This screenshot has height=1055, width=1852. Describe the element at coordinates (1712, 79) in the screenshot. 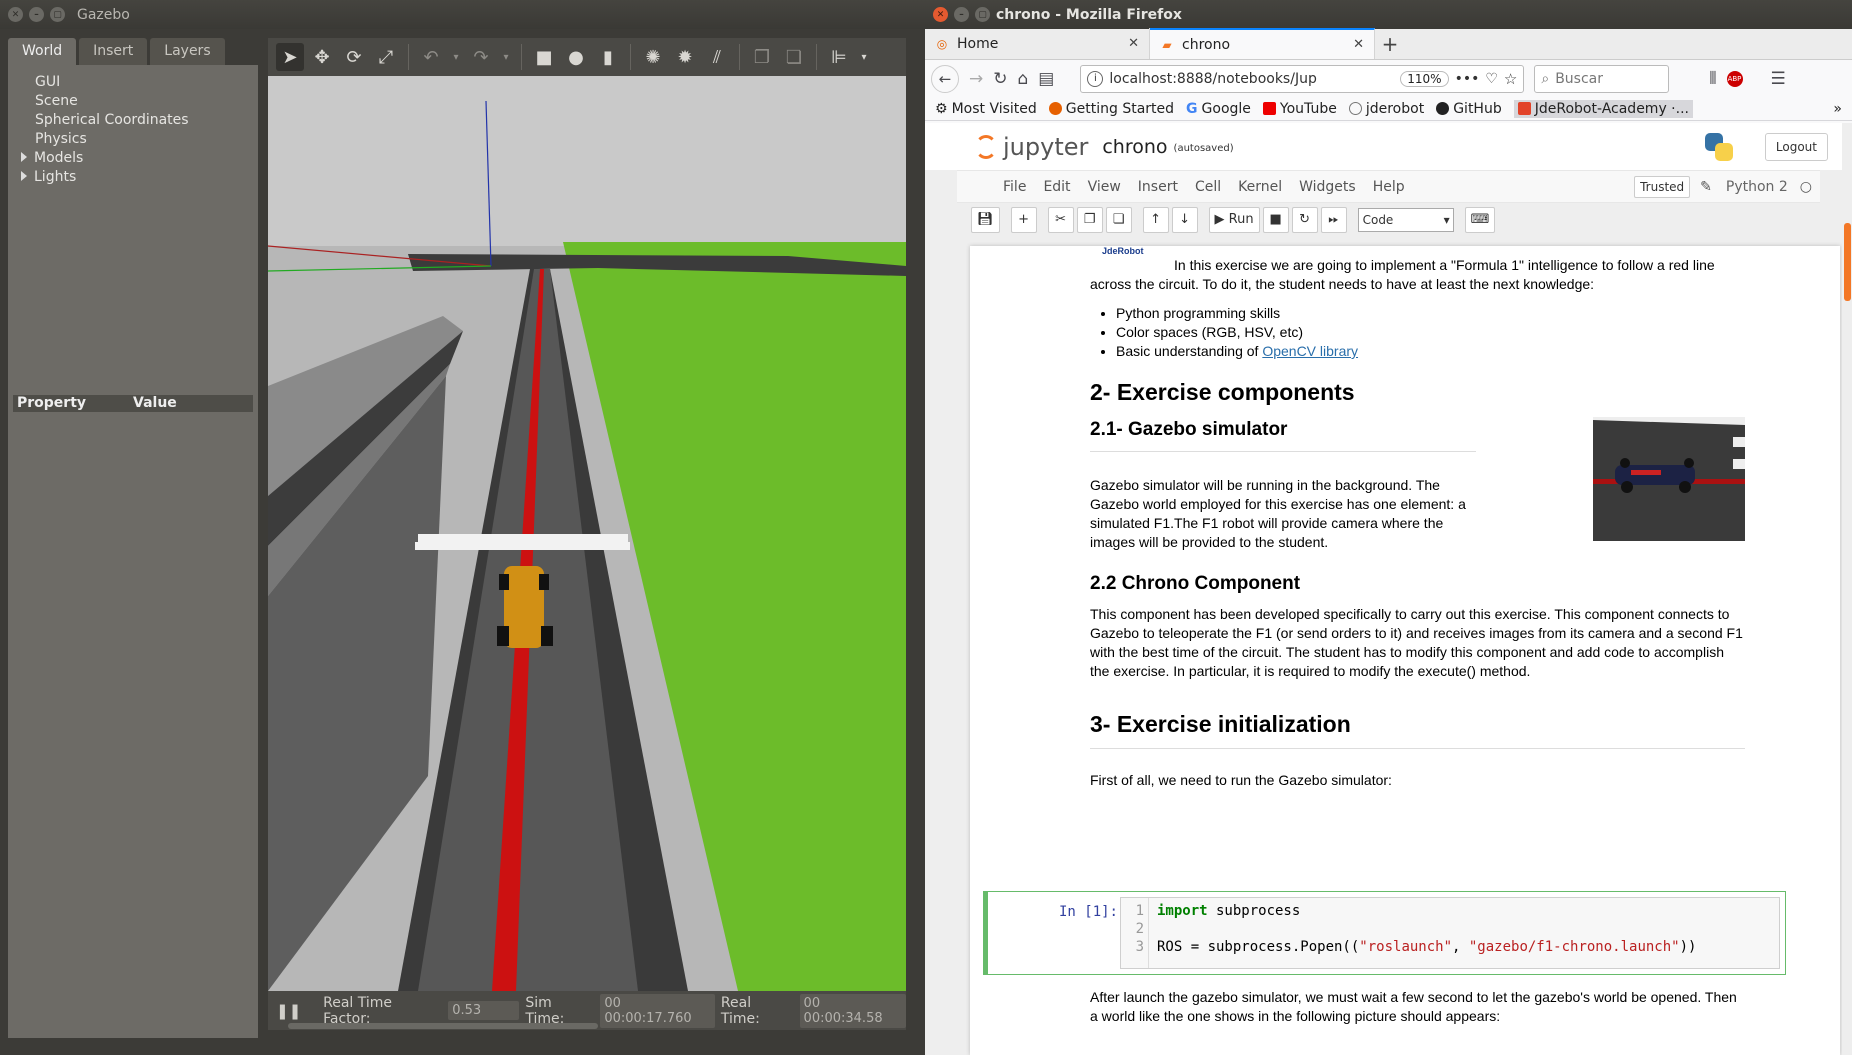

I see `library-icon: ⫴` at that location.